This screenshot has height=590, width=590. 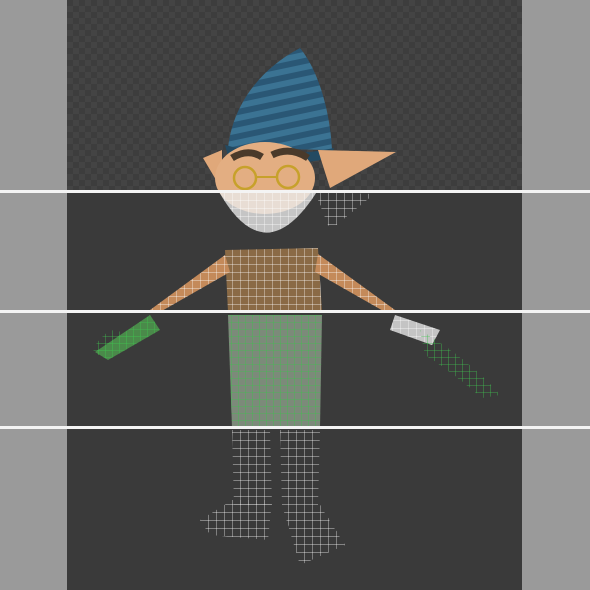 What do you see at coordinates (460, 364) in the screenshot?
I see `right-hand` at bounding box center [460, 364].